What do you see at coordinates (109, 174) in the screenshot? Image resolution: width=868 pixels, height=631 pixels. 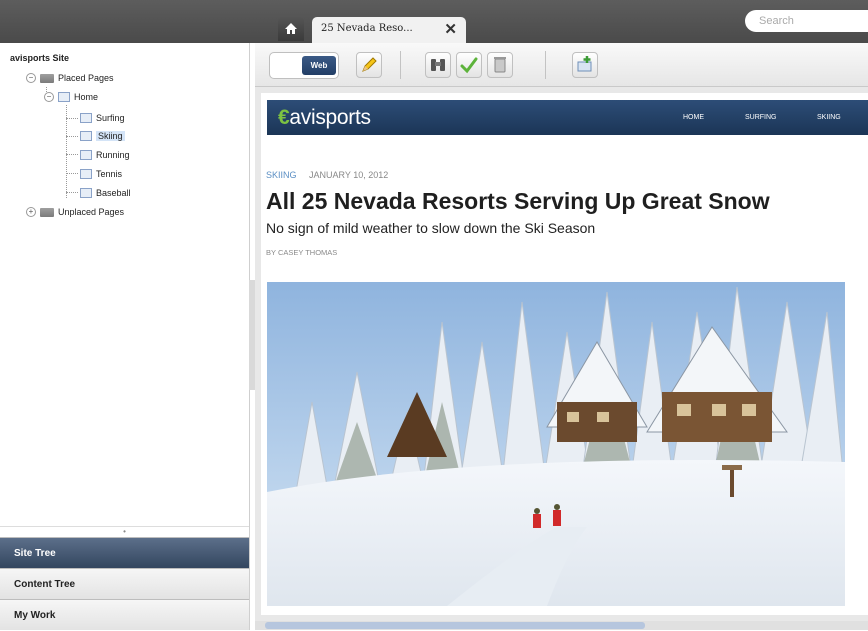 I see `tree-node-label: Tennis` at bounding box center [109, 174].